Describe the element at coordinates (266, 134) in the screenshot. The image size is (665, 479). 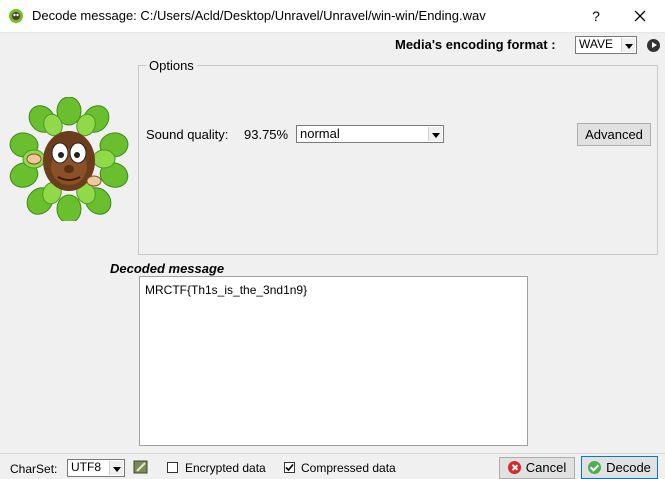
I see `sound-quality-value: 93.75%` at that location.